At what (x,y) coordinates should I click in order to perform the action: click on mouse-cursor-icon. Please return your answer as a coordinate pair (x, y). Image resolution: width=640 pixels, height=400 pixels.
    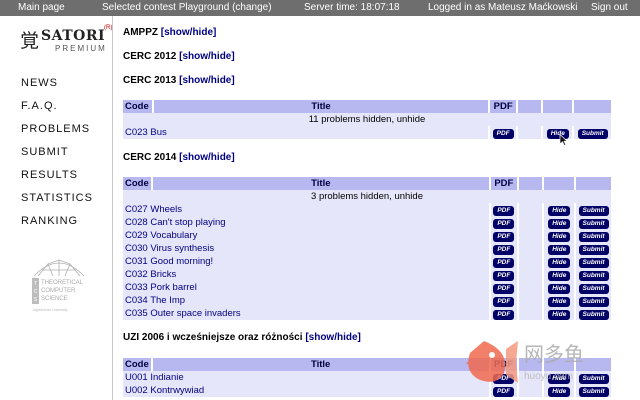
    Looking at the image, I should click on (563, 140).